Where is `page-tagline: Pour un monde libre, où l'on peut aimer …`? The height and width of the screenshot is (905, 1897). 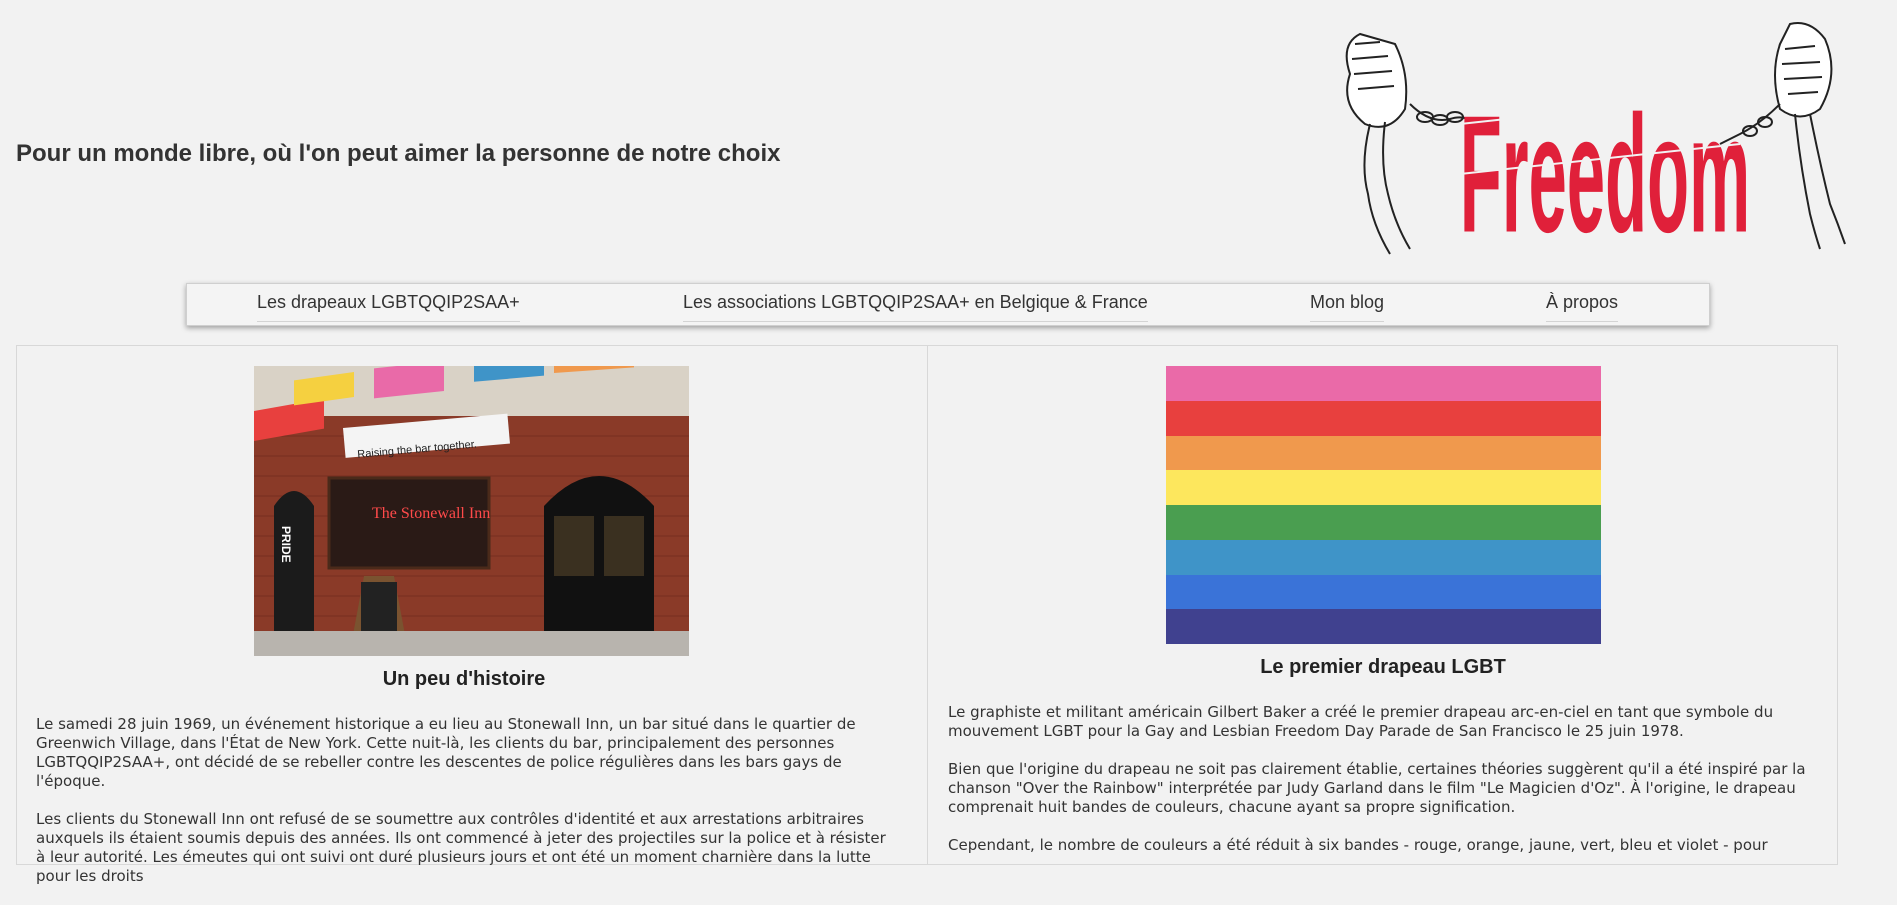 page-tagline: Pour un monde libre, où l'on peut aimer … is located at coordinates (398, 153).